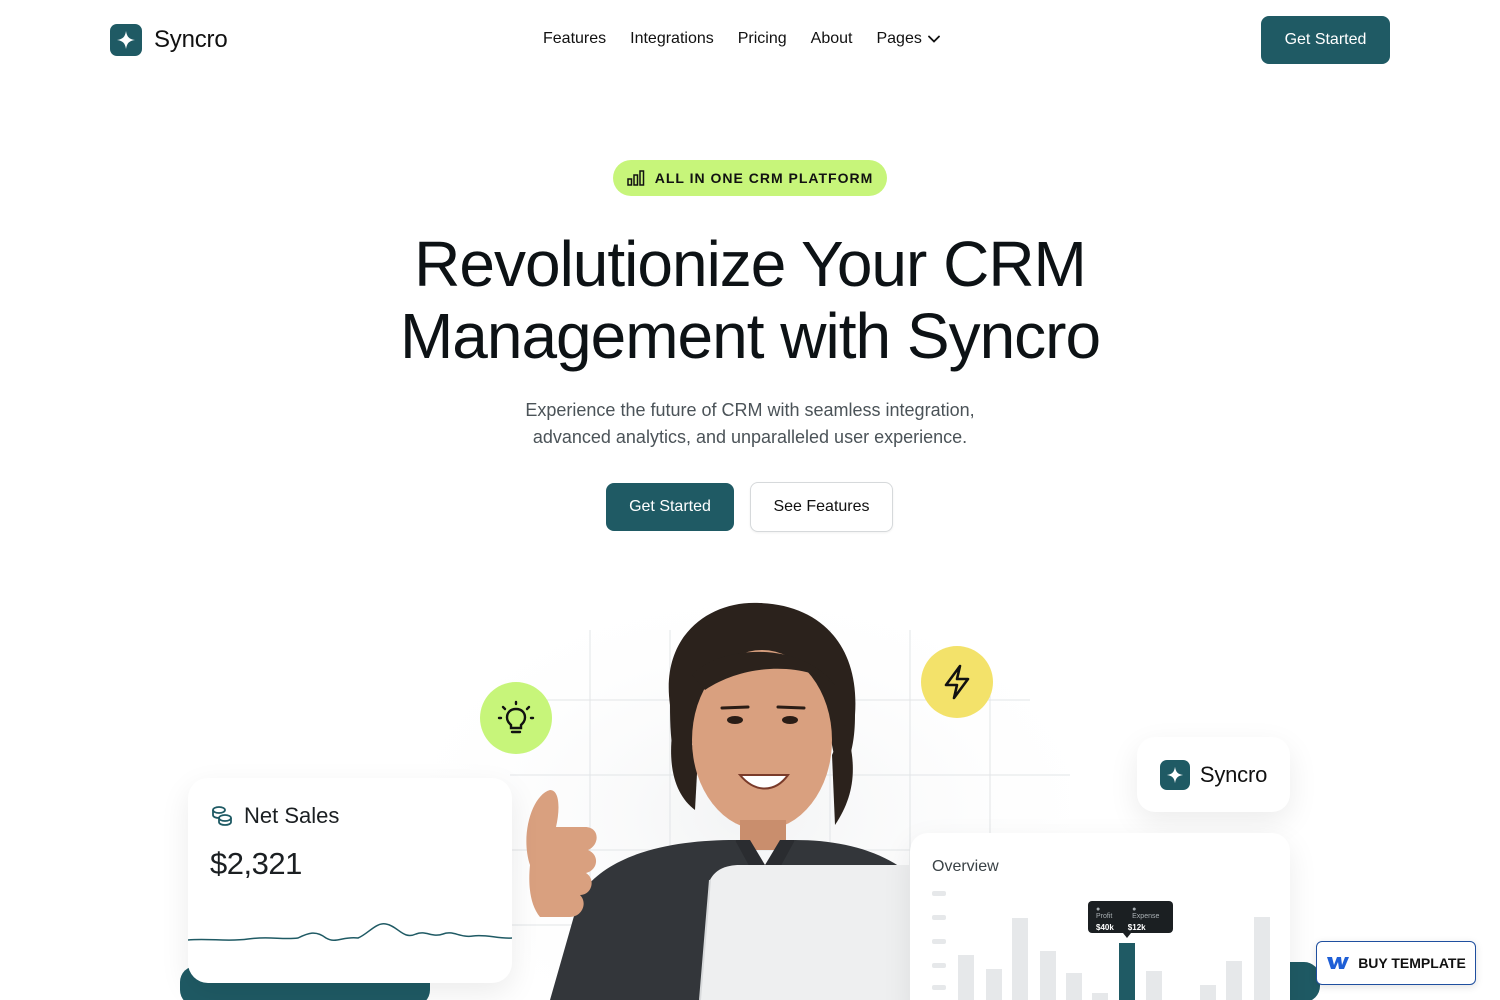 This screenshot has height=1000, width=1500. Describe the element at coordinates (1104, 916) in the screenshot. I see `tooltip-profit-label: Profit` at that location.